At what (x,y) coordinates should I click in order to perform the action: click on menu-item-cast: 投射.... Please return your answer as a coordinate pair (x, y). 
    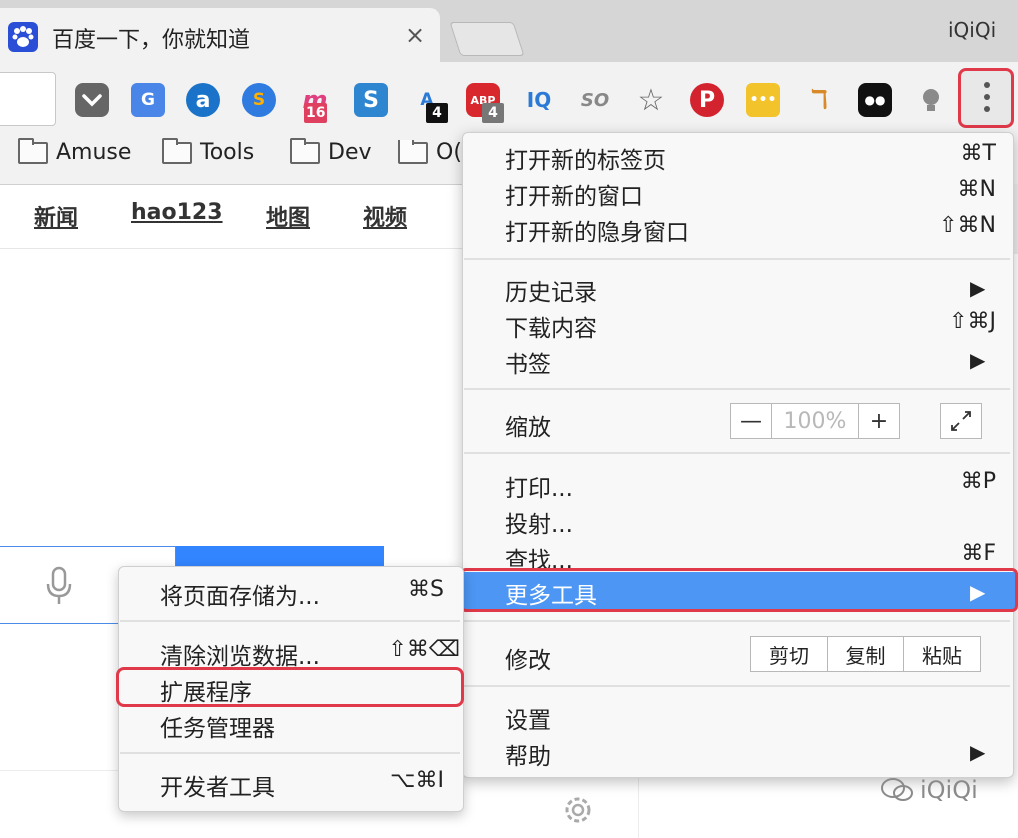
    Looking at the image, I should click on (539, 522).